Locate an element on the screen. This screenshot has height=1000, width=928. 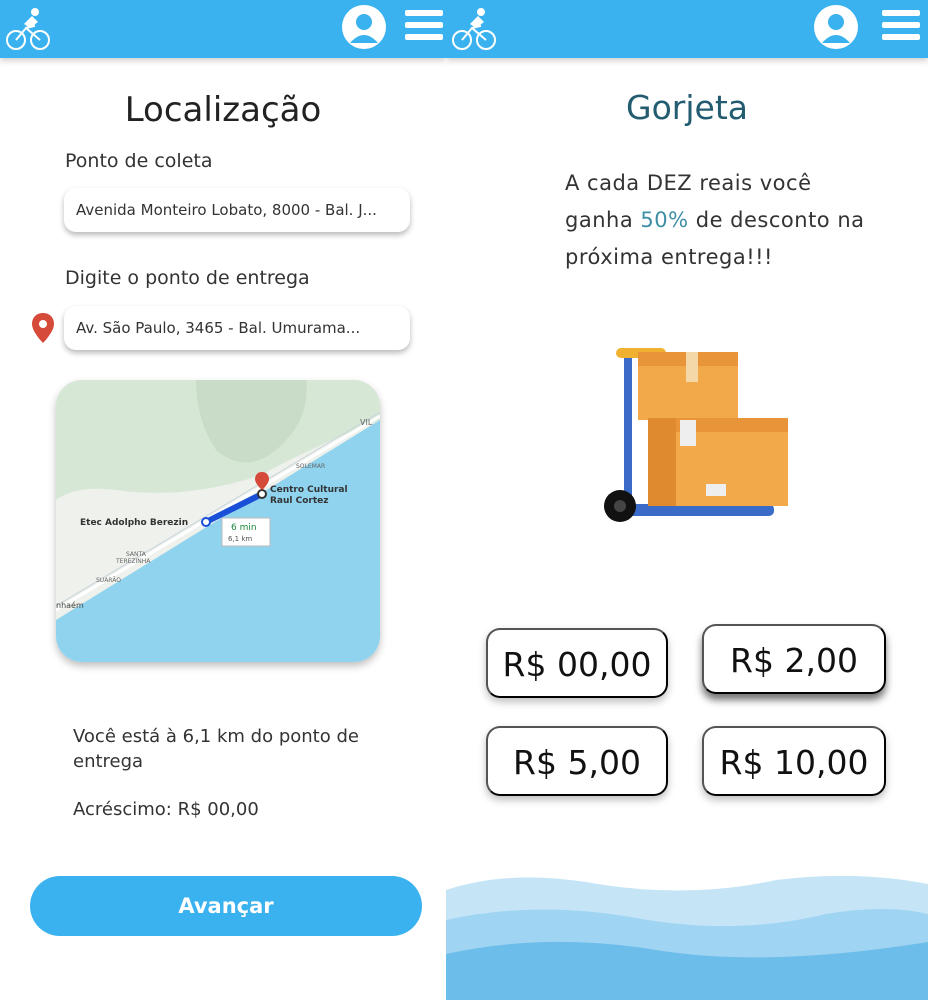
location-pin-icon is located at coordinates (43, 328).